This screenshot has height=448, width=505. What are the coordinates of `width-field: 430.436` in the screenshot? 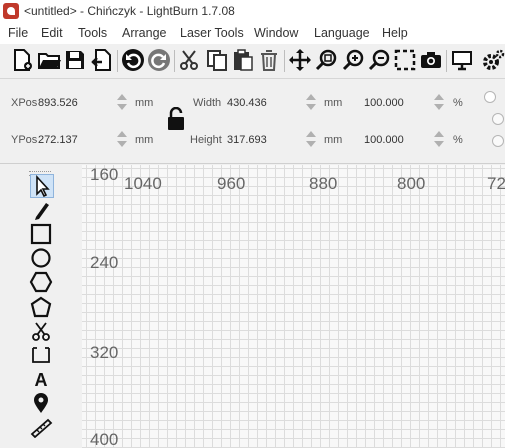 It's located at (247, 103).